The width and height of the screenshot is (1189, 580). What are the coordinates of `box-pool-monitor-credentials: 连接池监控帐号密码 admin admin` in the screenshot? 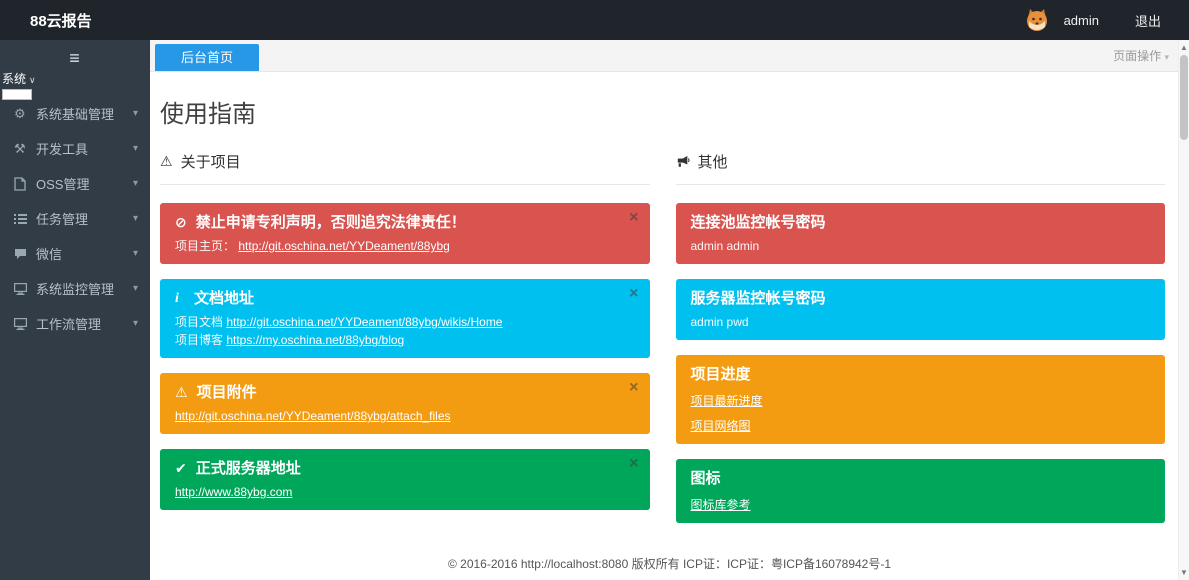 It's located at (920, 233).